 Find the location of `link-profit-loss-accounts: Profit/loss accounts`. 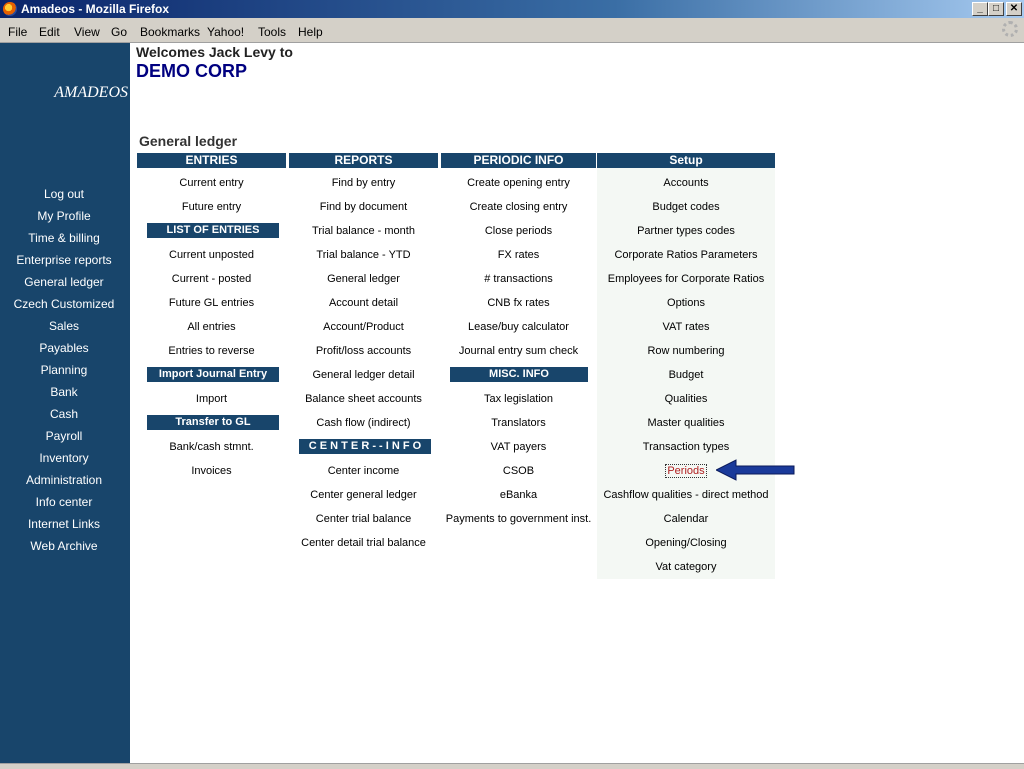

link-profit-loss-accounts: Profit/loss accounts is located at coordinates (363, 351).